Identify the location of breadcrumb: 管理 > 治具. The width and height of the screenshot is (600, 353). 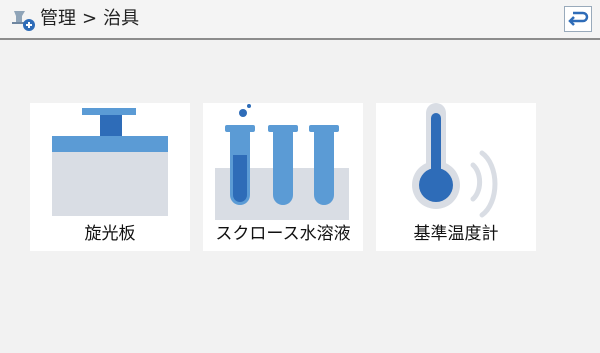
(89, 19).